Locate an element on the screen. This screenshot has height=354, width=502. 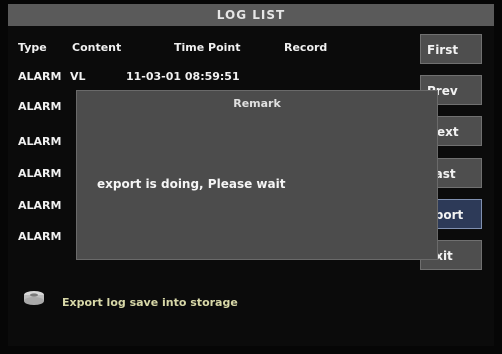
column-header-time-point: Time Point is located at coordinates (207, 47).